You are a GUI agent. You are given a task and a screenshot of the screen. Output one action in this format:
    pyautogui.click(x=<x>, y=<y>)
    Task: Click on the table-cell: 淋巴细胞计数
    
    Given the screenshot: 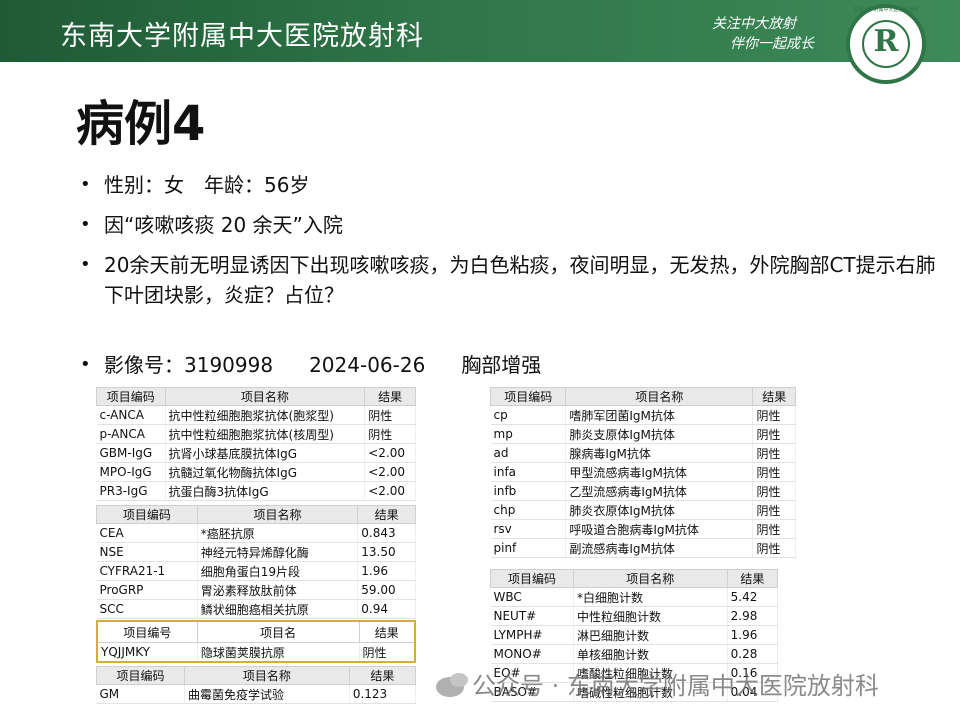 What is the action you would take?
    pyautogui.click(x=650, y=635)
    